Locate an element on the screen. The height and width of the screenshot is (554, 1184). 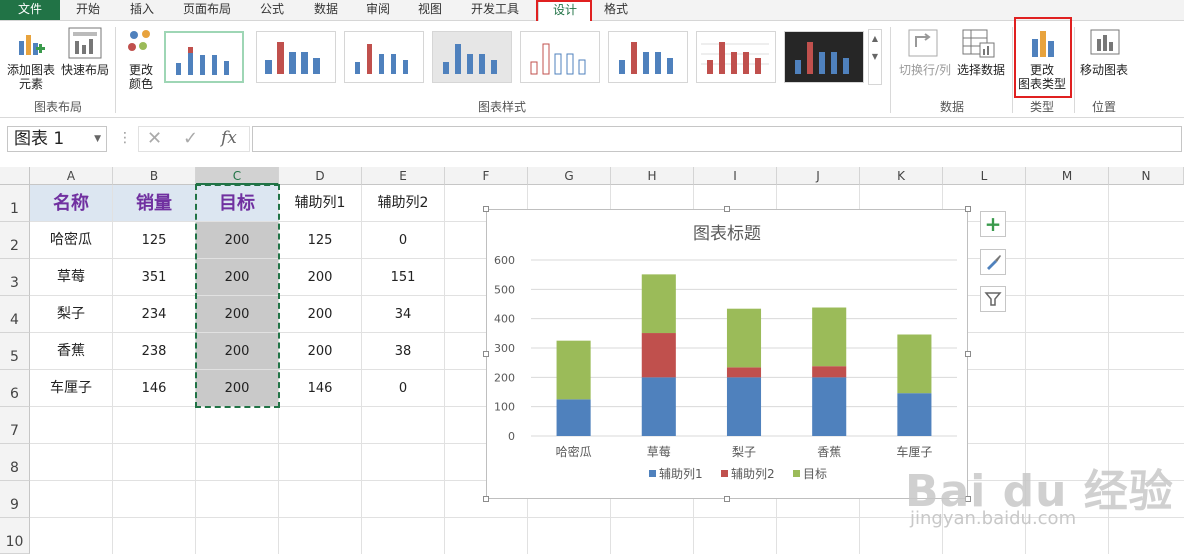
tab-formulas: 公式 is located at coordinates (272, 10).